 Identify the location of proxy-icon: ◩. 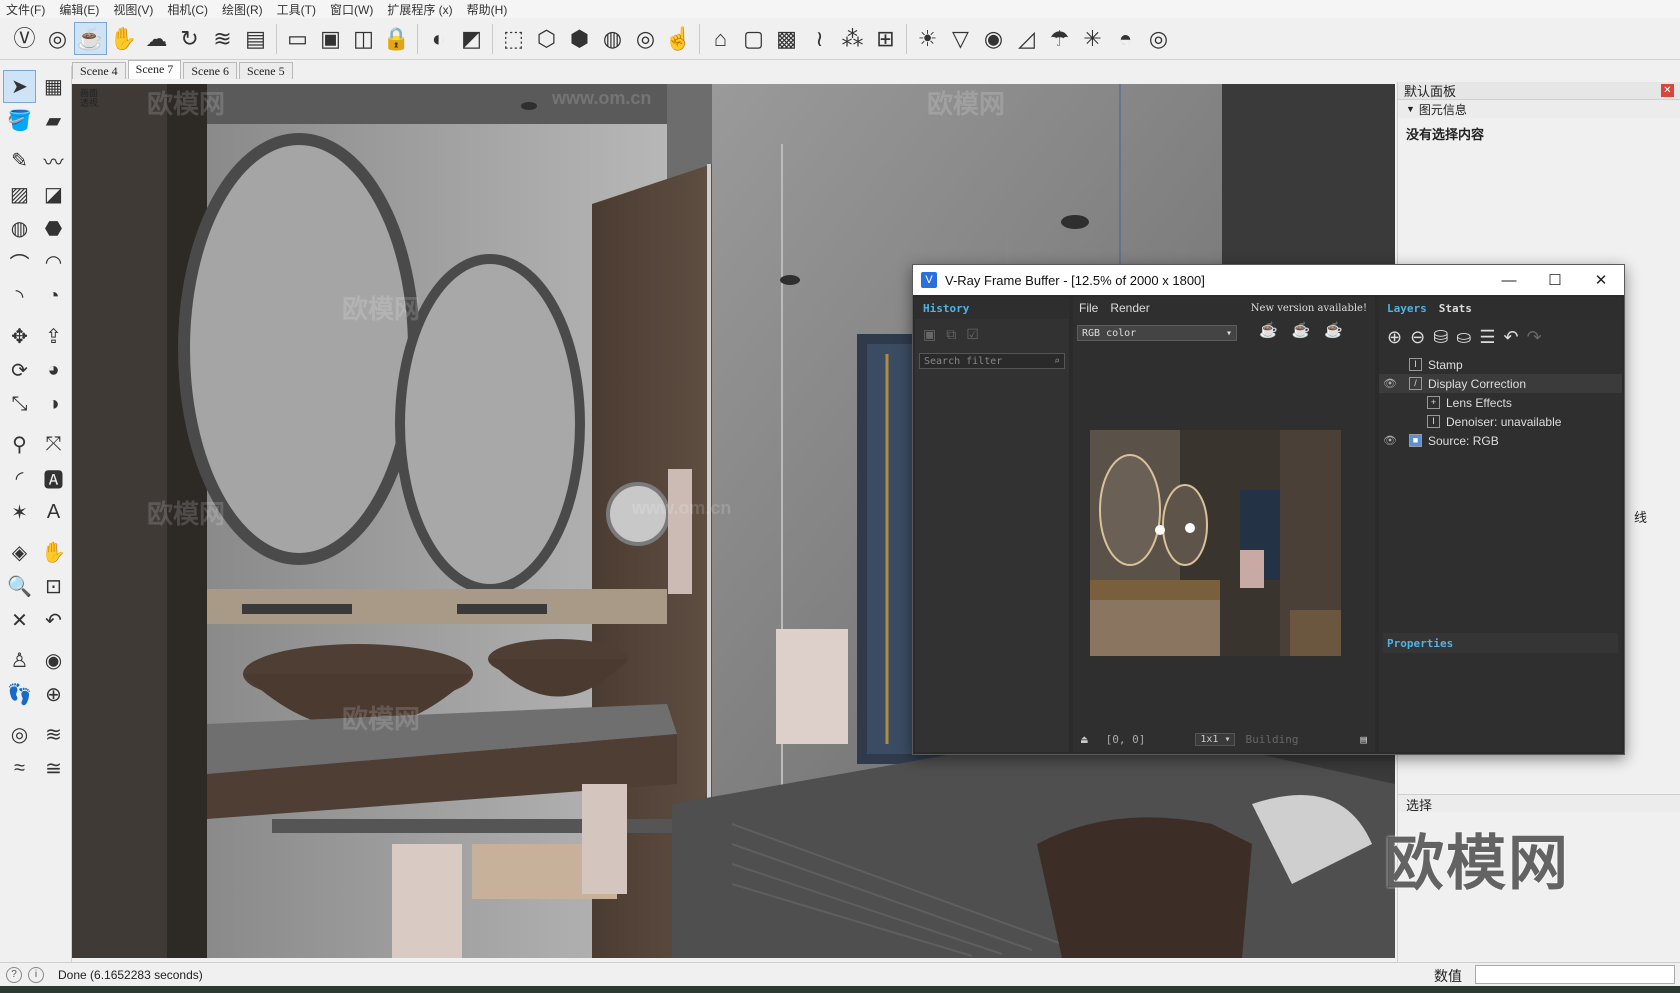
(471, 38).